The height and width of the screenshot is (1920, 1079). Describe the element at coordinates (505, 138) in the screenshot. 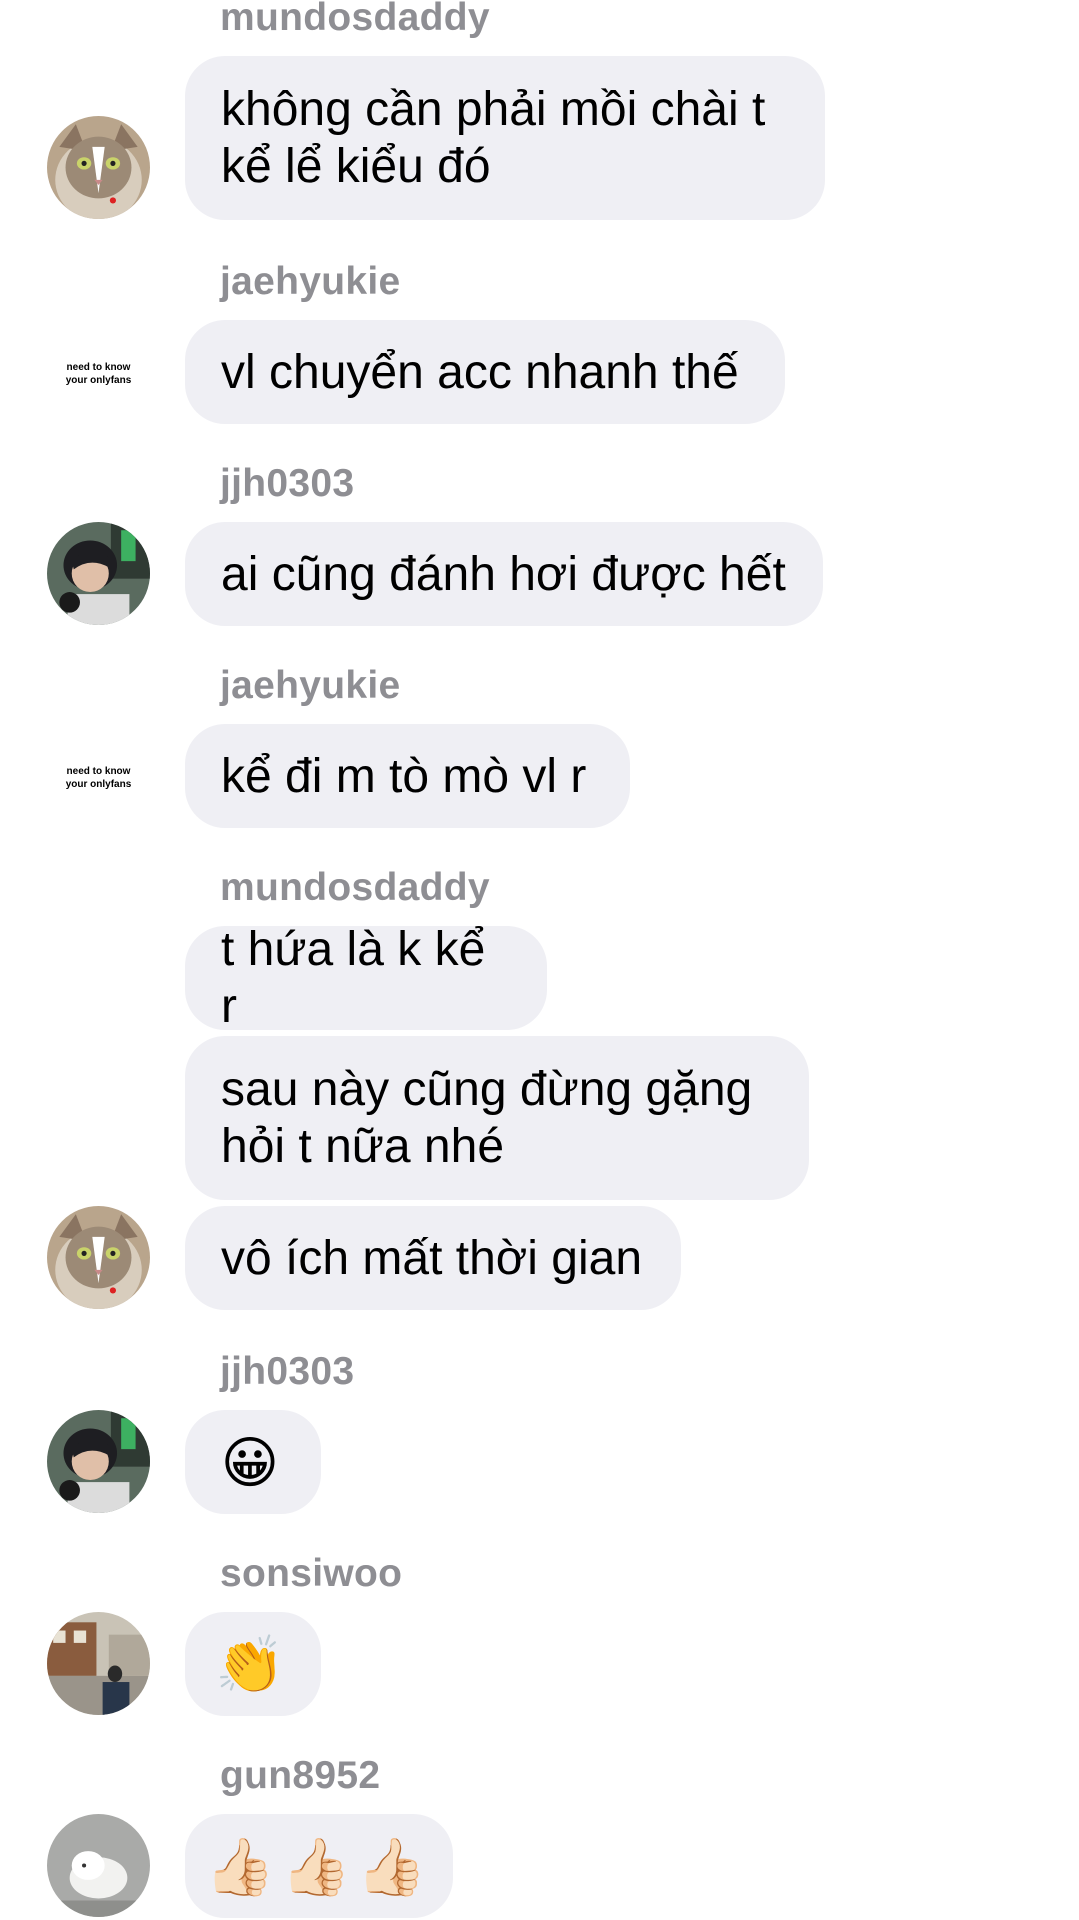

I see `message-bubble: không cần phải mồi chài t kể lể kiểu đó` at that location.